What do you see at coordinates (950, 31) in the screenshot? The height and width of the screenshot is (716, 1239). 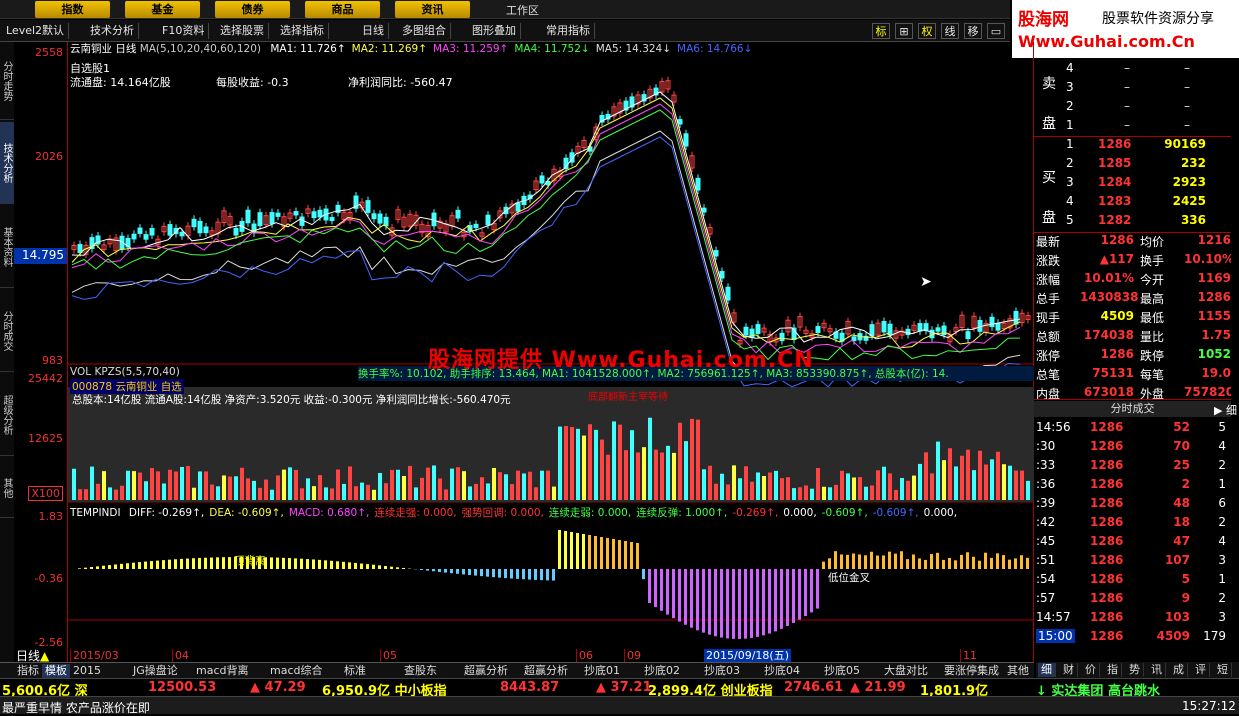 I see `tb-line-button: 线` at bounding box center [950, 31].